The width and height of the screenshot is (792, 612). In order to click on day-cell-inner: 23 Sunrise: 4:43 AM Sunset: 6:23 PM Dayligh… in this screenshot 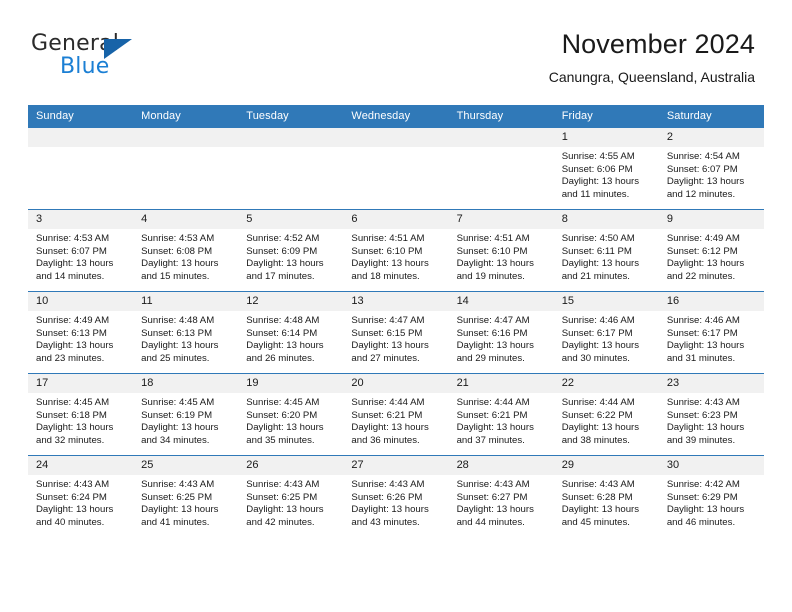, I will do `click(711, 414)`.